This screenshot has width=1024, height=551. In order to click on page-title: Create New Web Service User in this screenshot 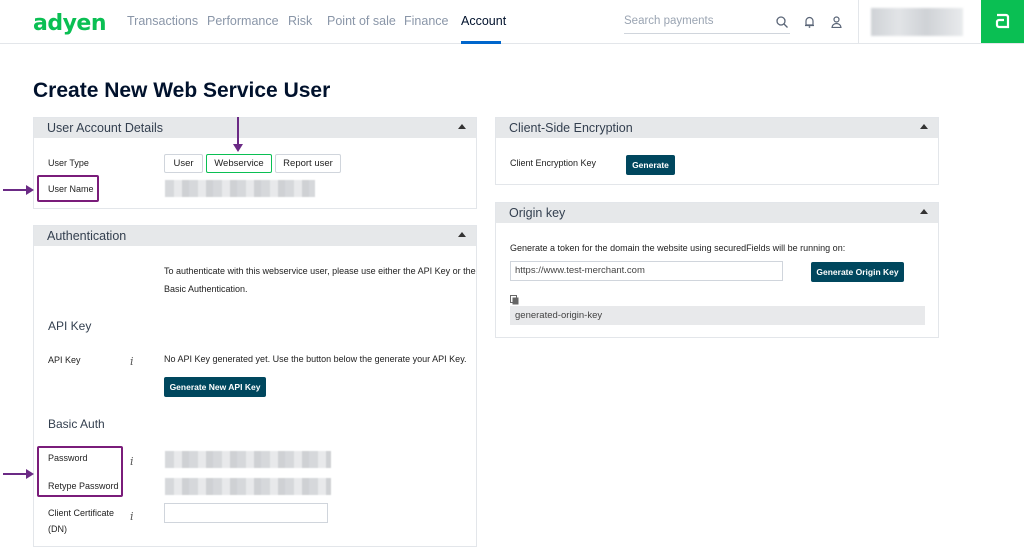, I will do `click(182, 90)`.